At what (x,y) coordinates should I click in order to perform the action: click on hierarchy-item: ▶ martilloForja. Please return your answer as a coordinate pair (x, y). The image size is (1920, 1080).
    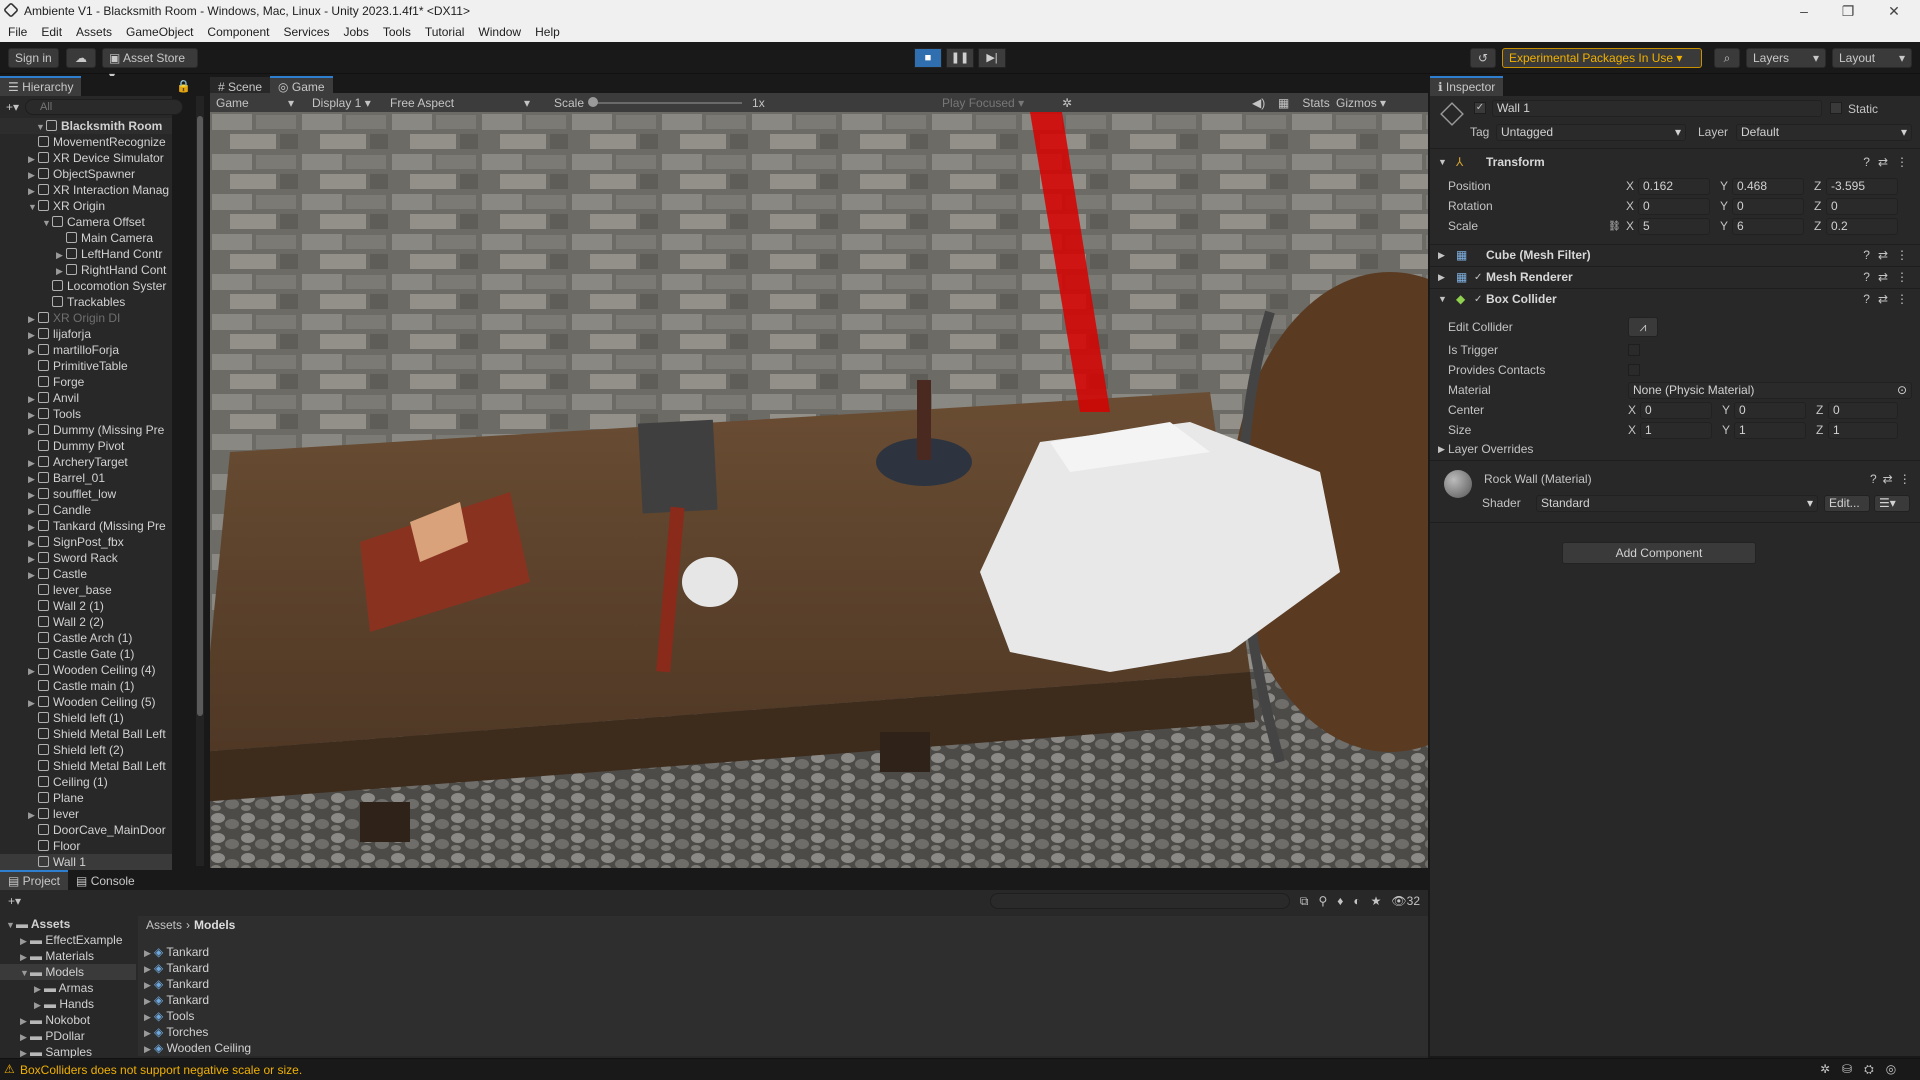
    Looking at the image, I should click on (86, 350).